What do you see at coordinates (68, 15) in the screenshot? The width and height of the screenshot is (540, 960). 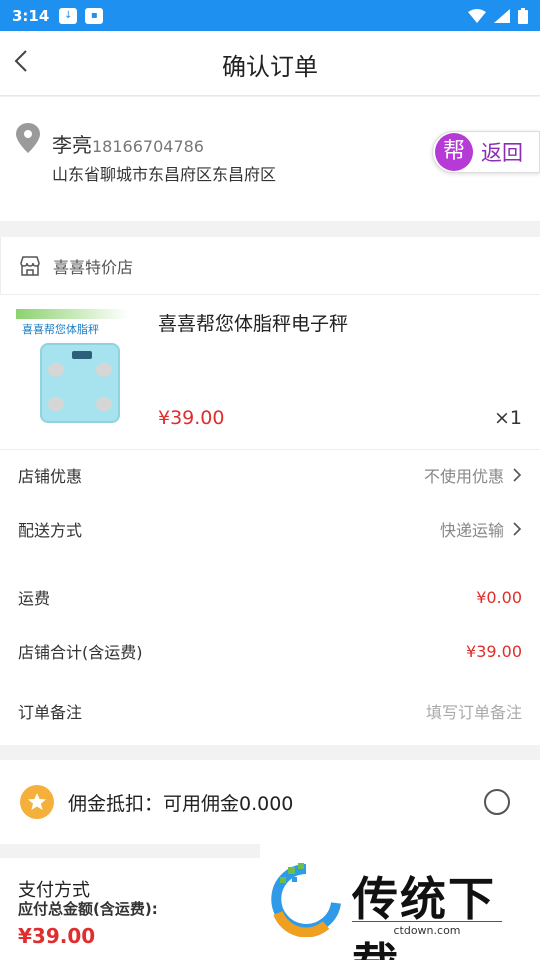 I see `download-icon: ↓` at bounding box center [68, 15].